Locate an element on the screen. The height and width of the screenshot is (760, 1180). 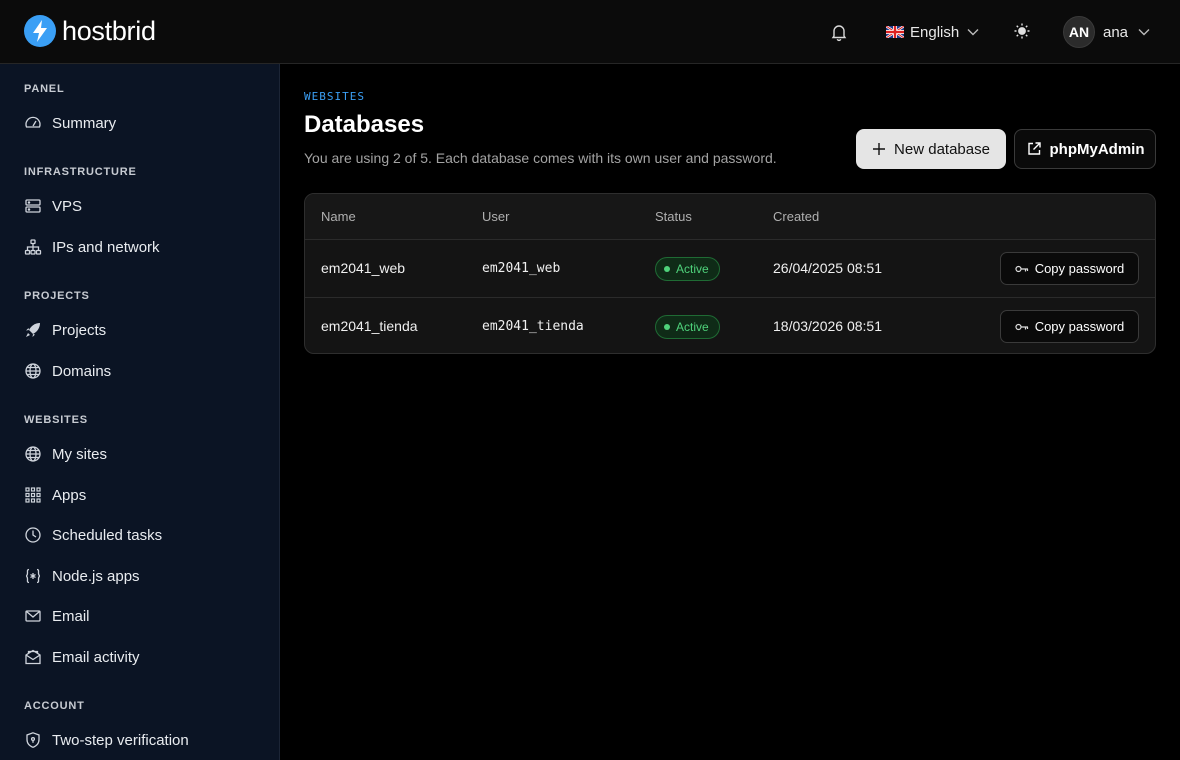
sidebar-item-two-step-verification: Two-step verification is located at coordinates (106, 740).